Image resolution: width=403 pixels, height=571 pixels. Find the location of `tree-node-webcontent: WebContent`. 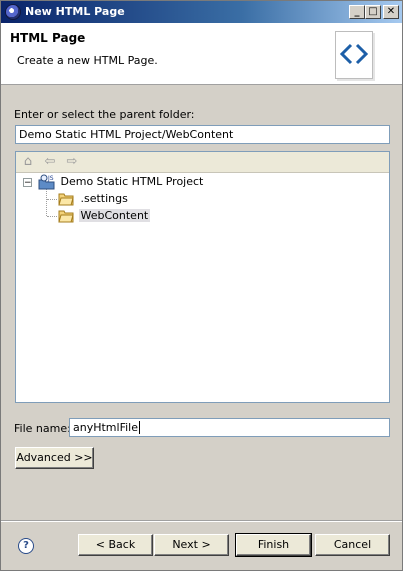

tree-node-webcontent: WebContent is located at coordinates (104, 216).